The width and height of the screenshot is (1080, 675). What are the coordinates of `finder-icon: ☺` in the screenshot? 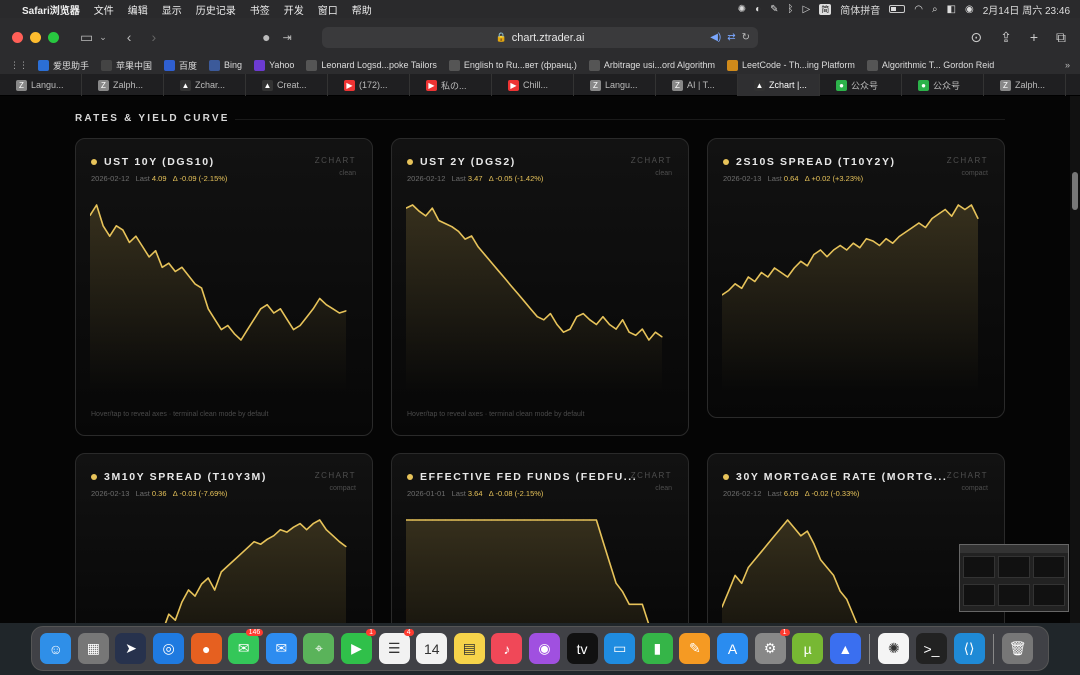 It's located at (56, 648).